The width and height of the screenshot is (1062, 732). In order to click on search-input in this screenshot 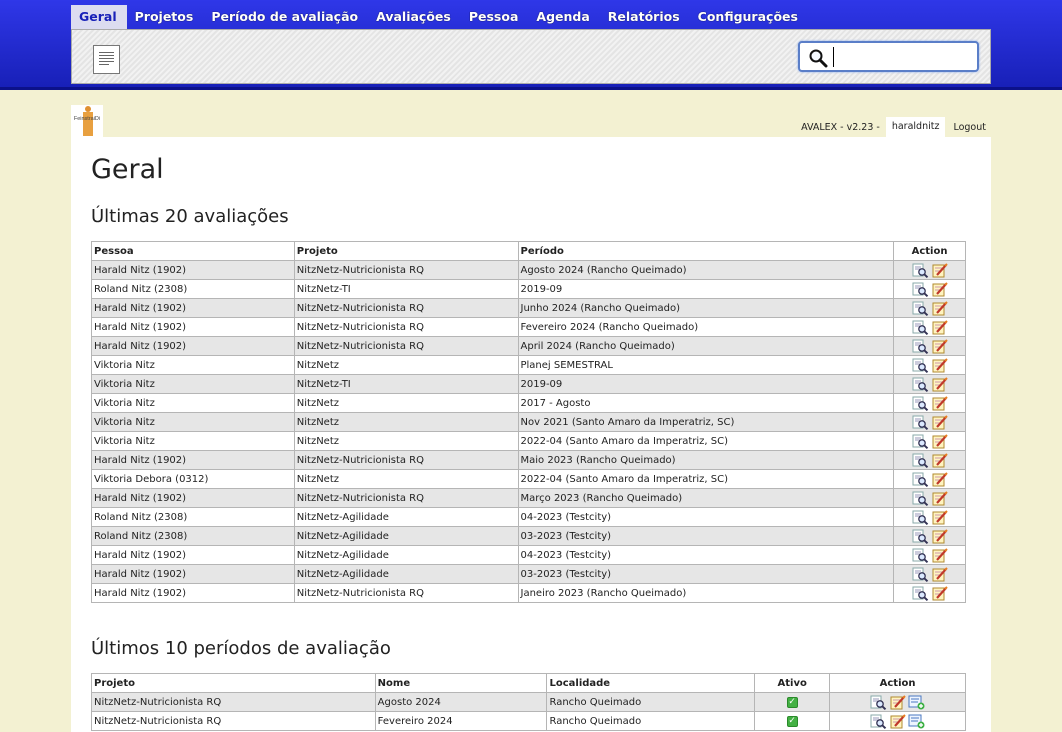, I will do `click(903, 57)`.